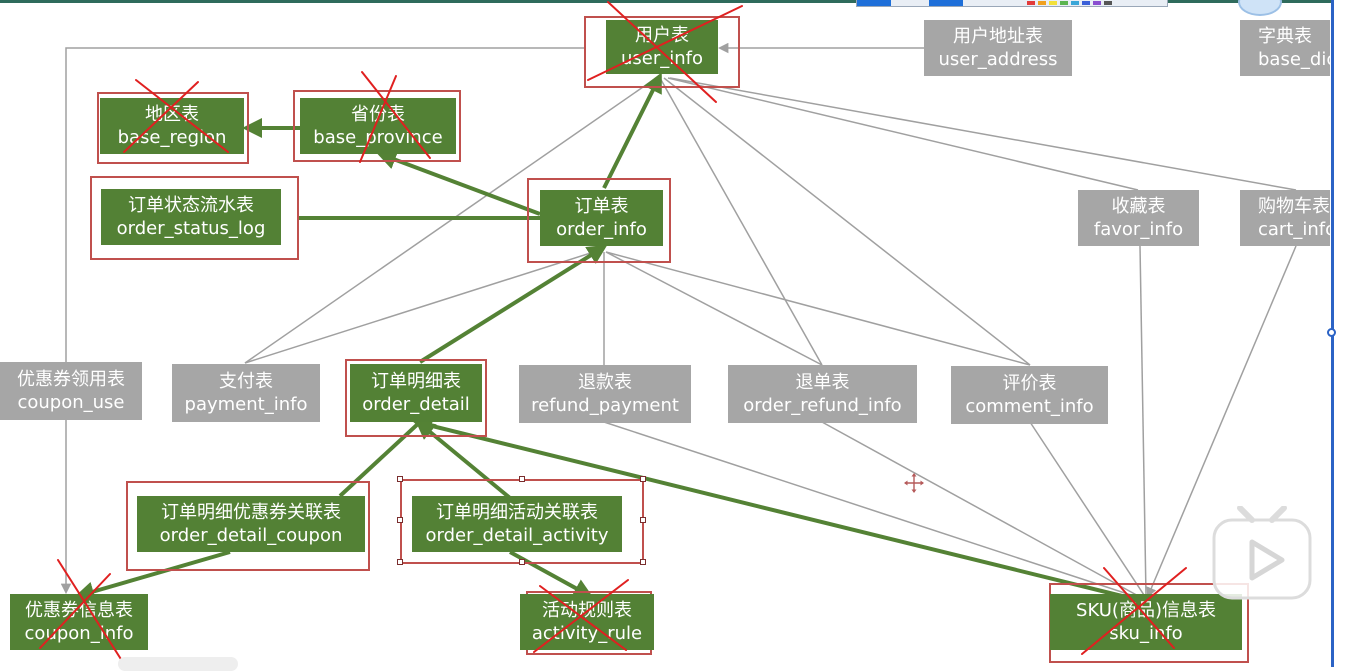 Image resolution: width=1350 pixels, height=671 pixels. What do you see at coordinates (1134, 611) in the screenshot?
I see `cross-mark-sku-info` at bounding box center [1134, 611].